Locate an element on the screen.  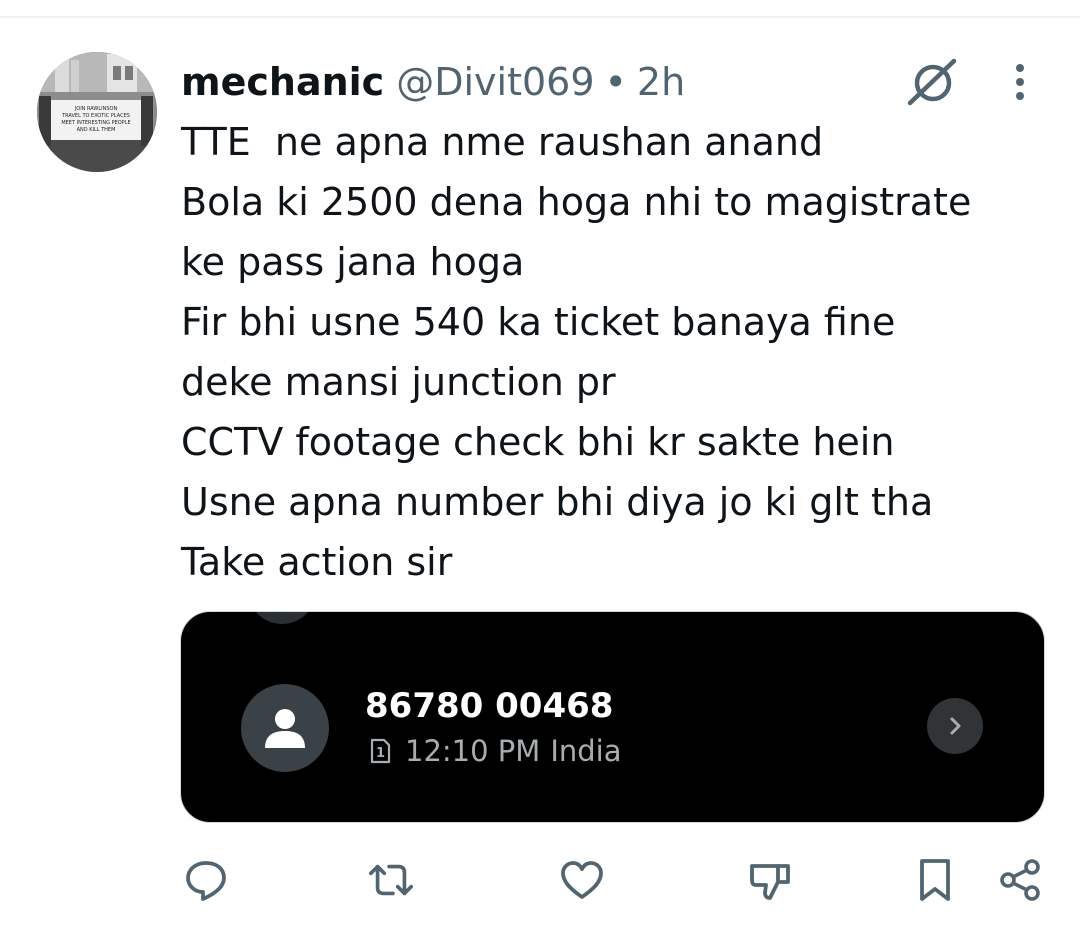
sim-icon: 1 is located at coordinates (380, 751).